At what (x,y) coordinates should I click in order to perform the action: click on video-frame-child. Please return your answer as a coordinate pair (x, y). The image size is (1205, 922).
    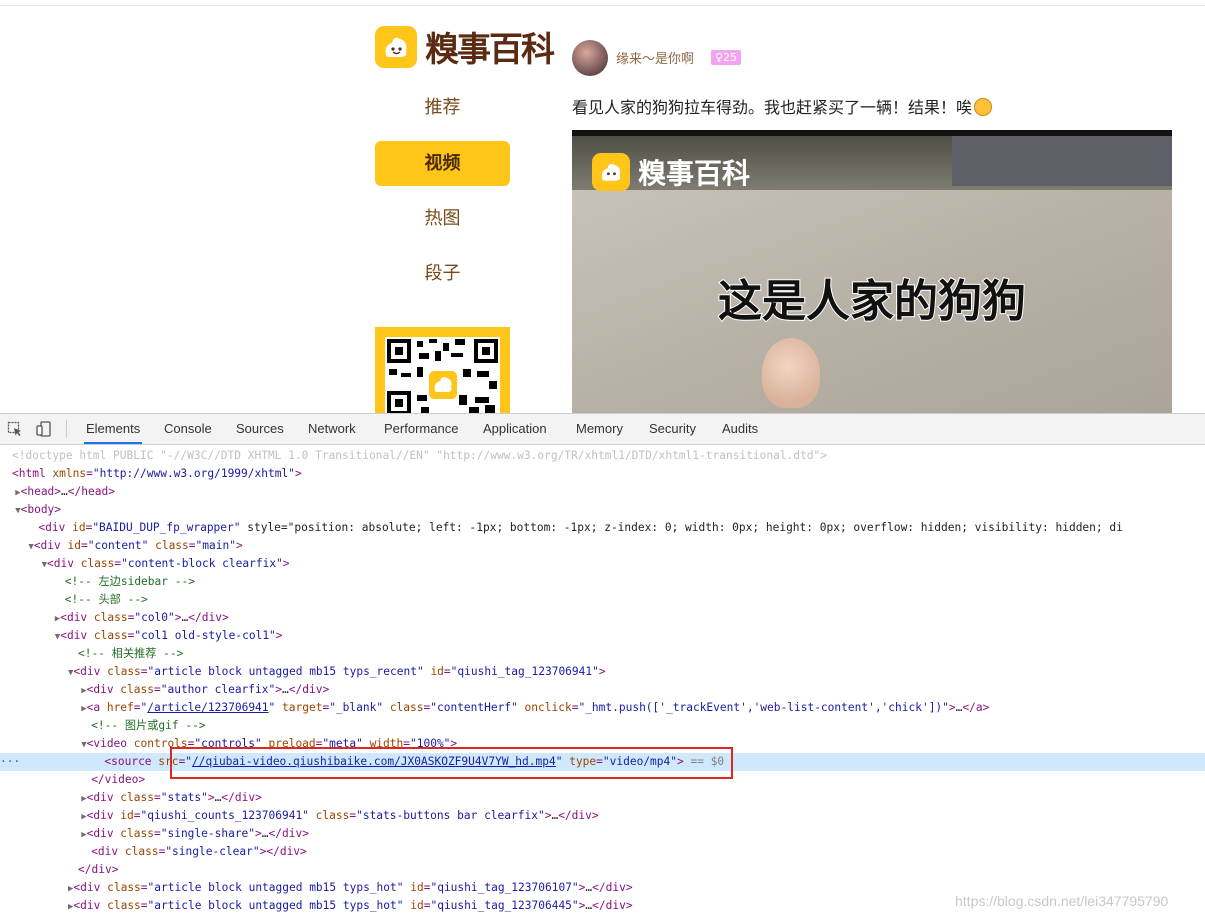
    Looking at the image, I should click on (791, 373).